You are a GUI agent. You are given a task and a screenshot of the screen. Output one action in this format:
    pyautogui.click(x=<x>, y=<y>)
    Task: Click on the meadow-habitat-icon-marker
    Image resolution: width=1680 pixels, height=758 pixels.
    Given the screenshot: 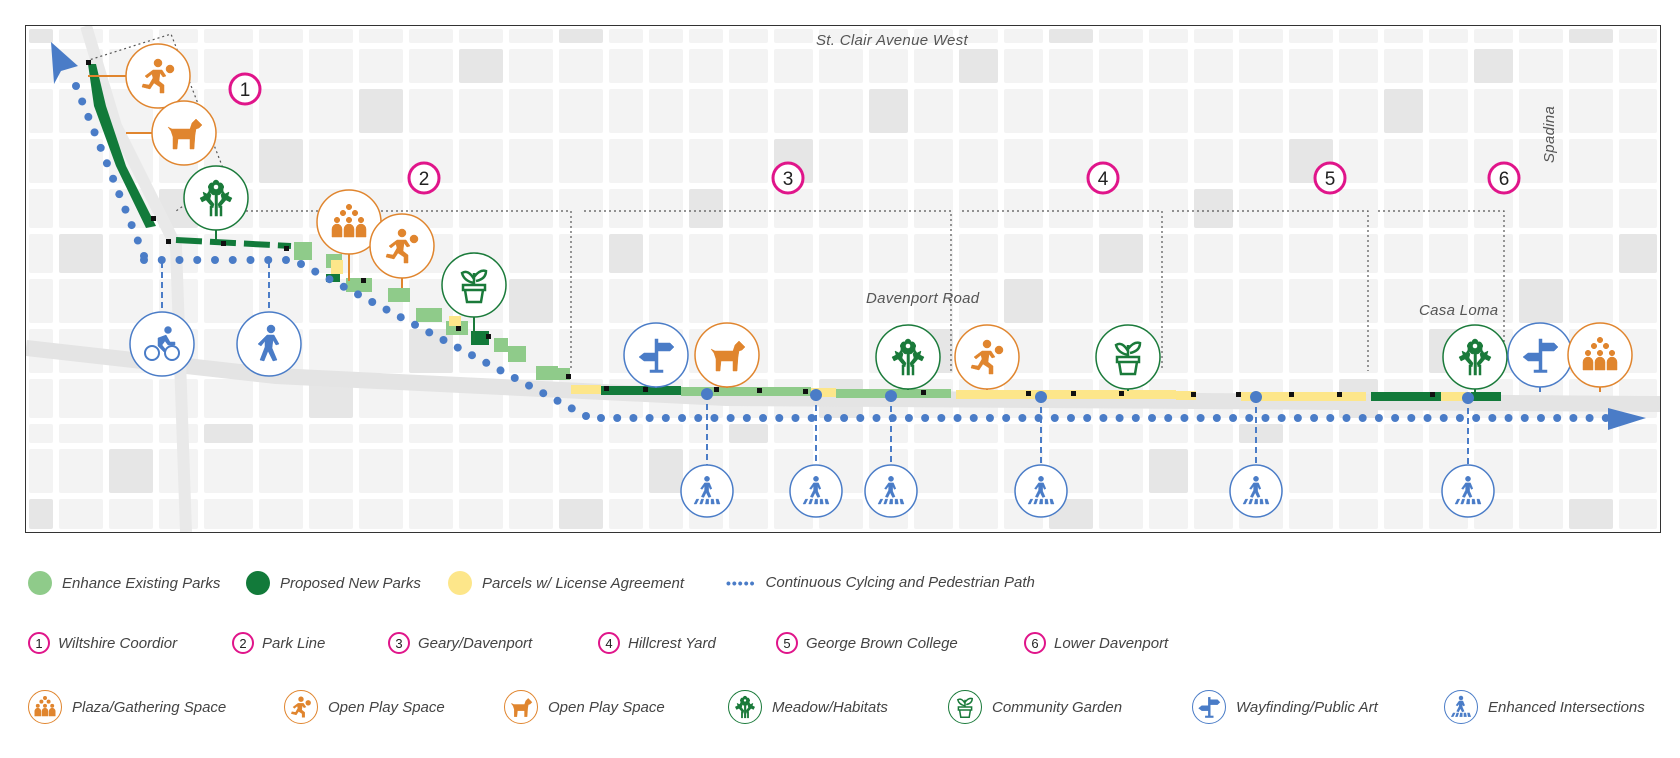 What is the action you would take?
    pyautogui.click(x=908, y=357)
    